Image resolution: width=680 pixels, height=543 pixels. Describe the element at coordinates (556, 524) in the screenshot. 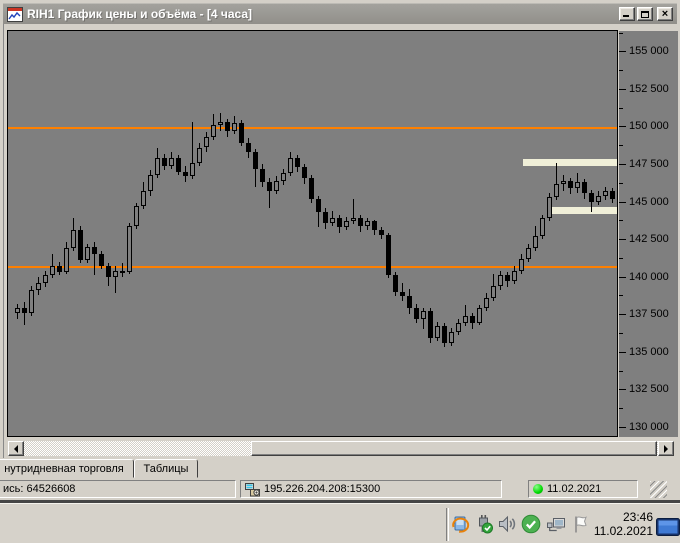

I see `network-connection-tray-icon` at that location.